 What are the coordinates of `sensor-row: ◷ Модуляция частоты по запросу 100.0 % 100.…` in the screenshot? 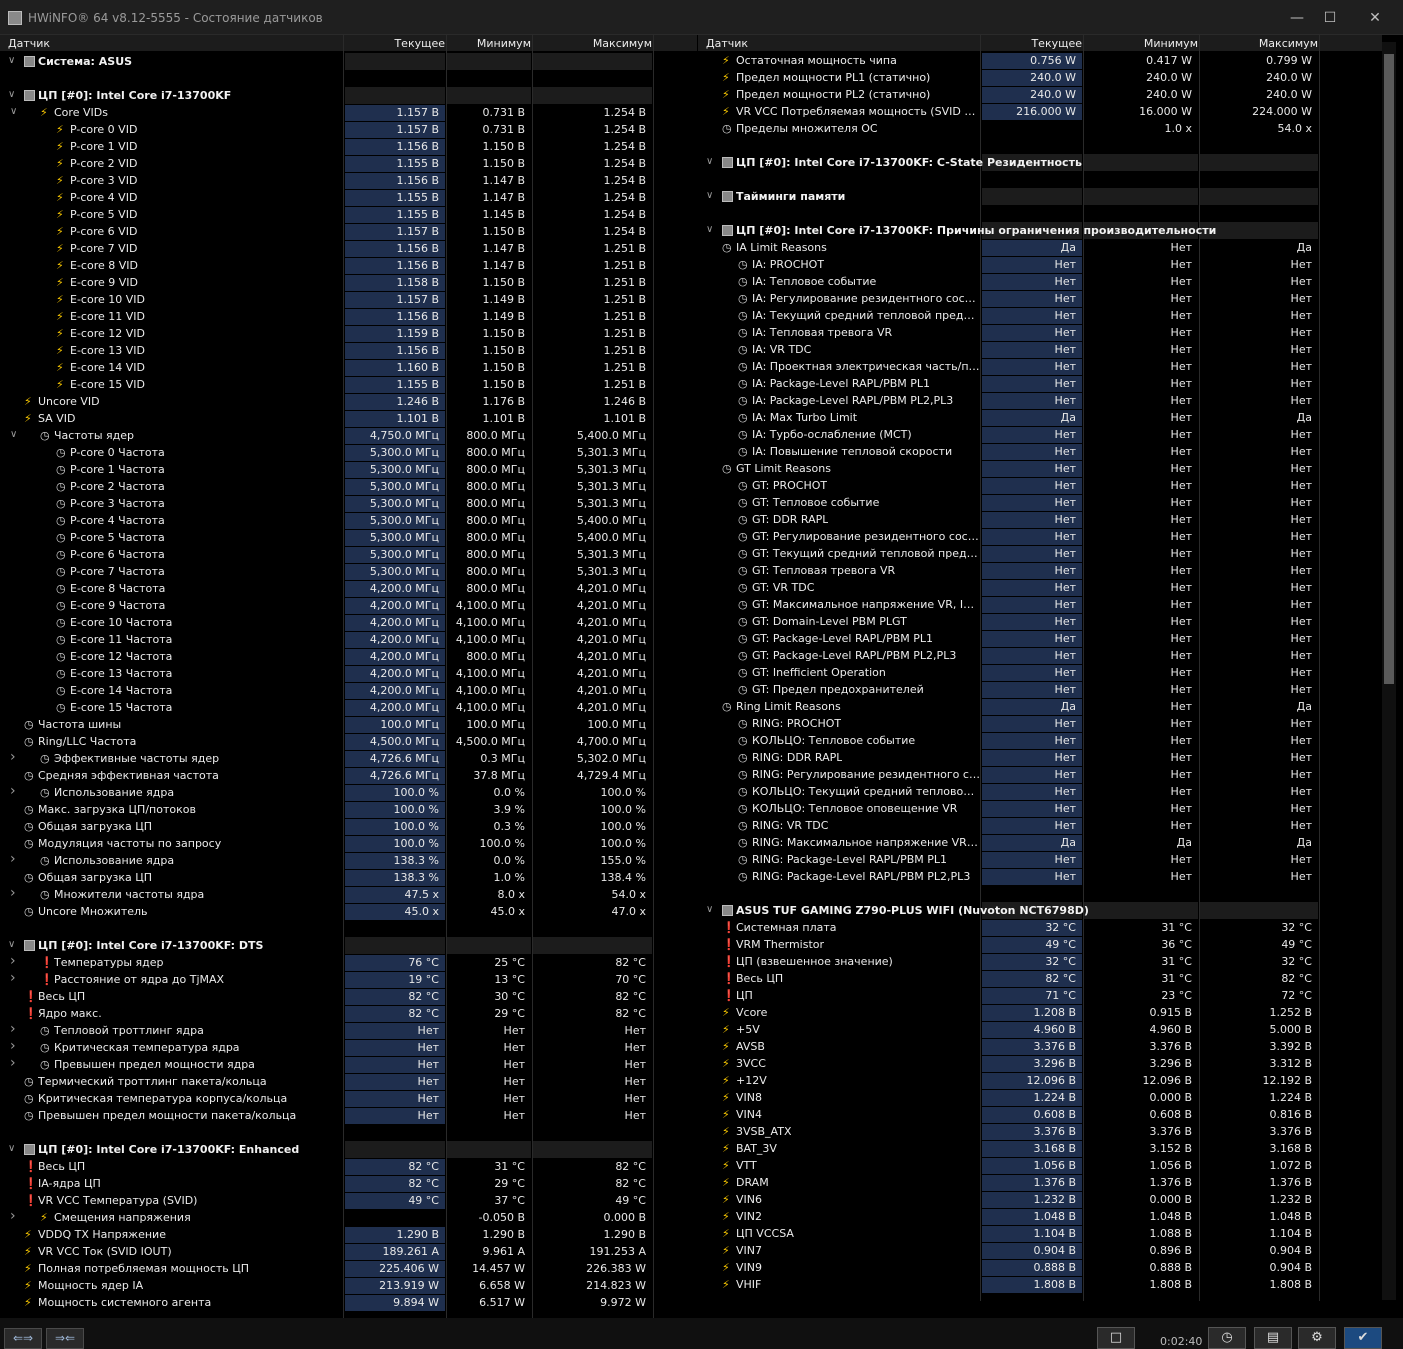 It's located at (348, 843).